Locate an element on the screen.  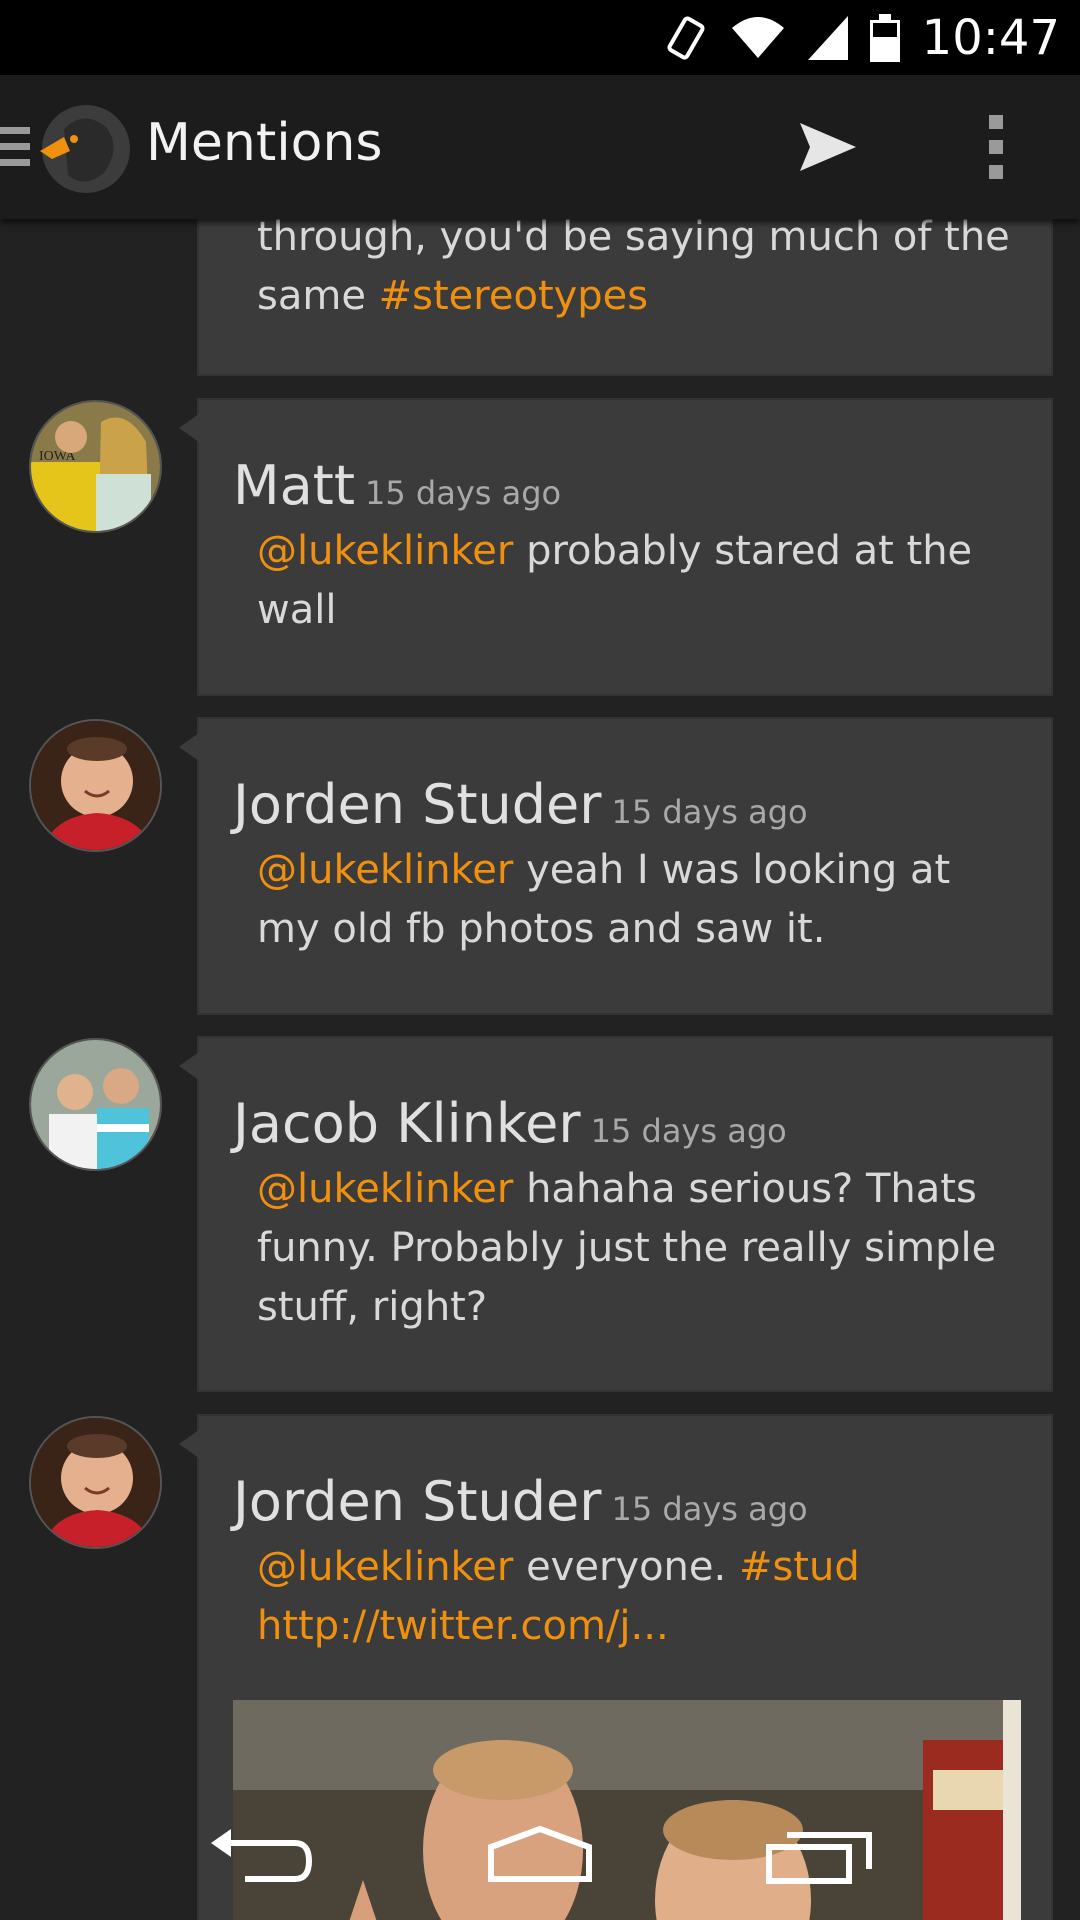
hashtag-link: #stereotypes is located at coordinates (514, 296).